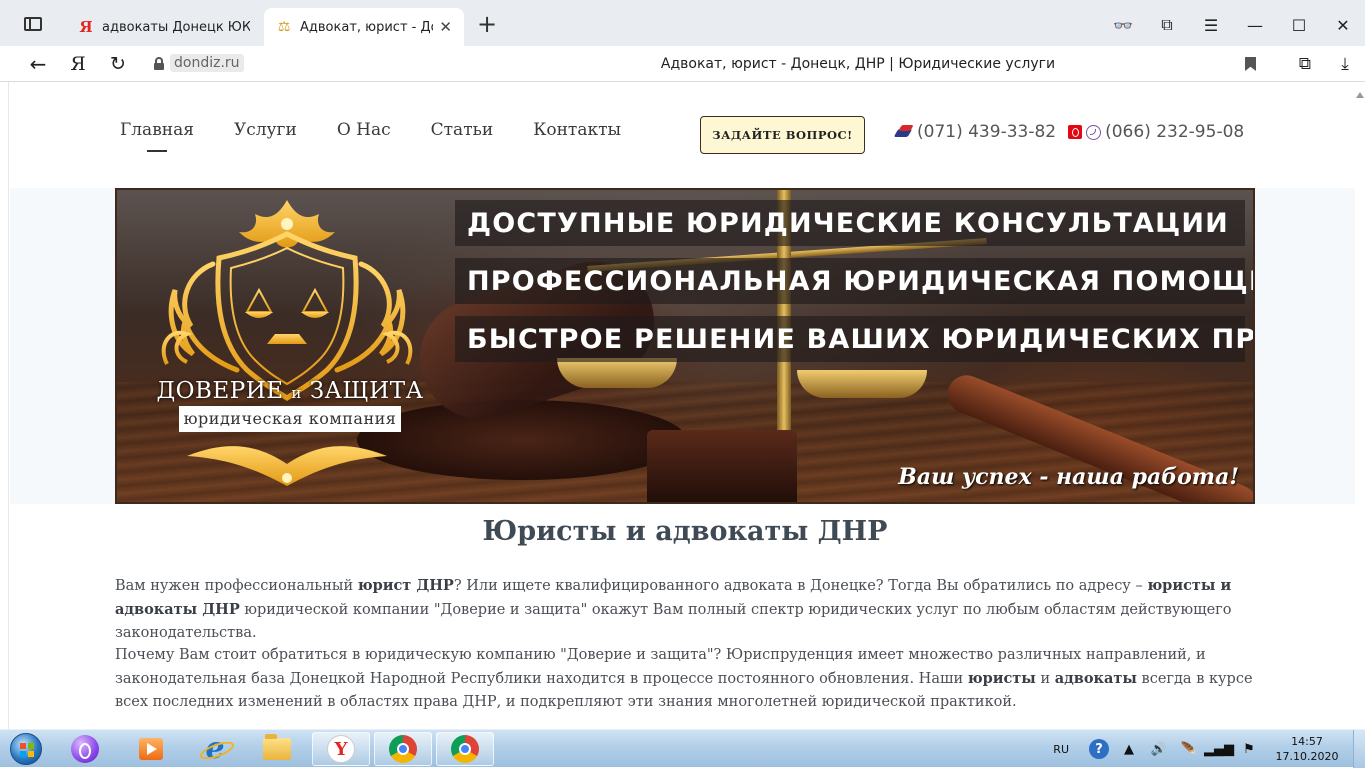 Image resolution: width=1365 pixels, height=768 pixels. Describe the element at coordinates (118, 64) in the screenshot. I see `reload-button: ↻` at that location.